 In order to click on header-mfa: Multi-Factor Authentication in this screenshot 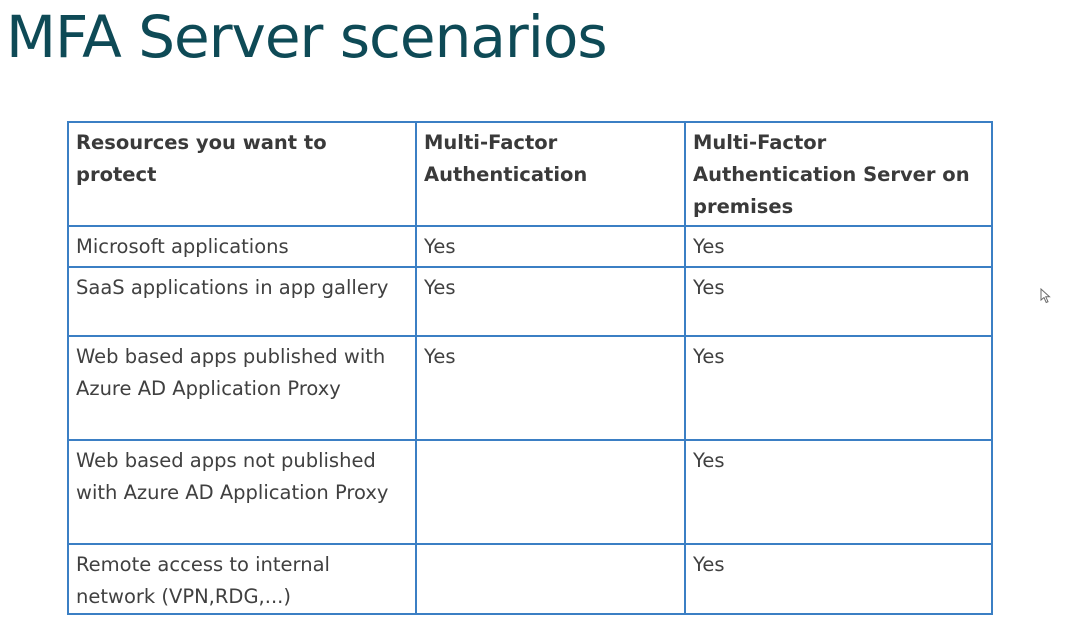, I will do `click(550, 174)`.